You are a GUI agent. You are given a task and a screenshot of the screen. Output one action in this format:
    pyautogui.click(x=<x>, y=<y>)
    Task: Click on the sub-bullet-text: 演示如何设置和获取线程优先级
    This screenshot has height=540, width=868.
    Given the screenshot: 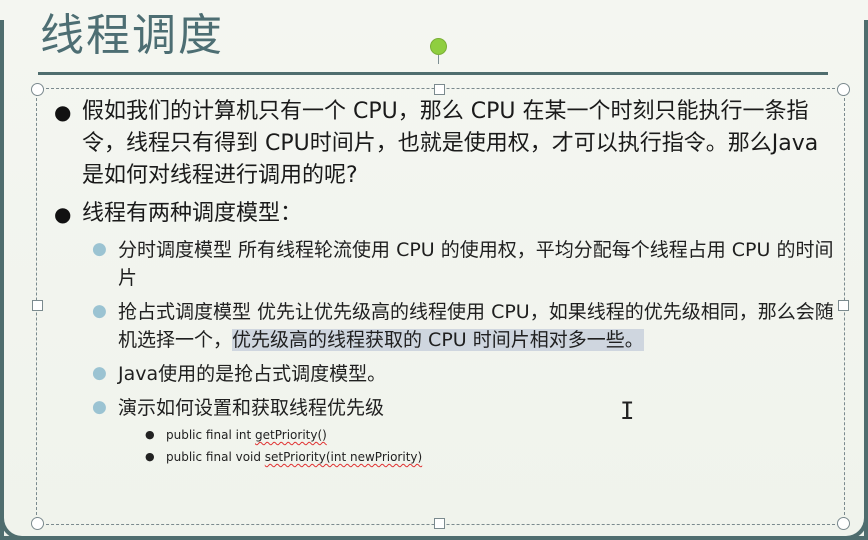 What is the action you would take?
    pyautogui.click(x=251, y=408)
    